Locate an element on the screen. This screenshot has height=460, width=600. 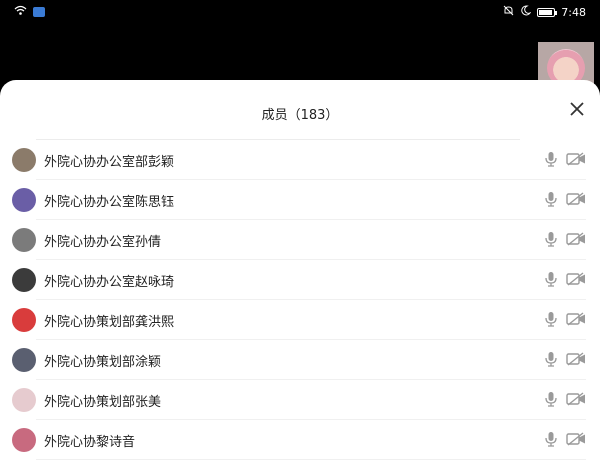
member-name: 外院心协策划部涂颖 is located at coordinates (103, 362).